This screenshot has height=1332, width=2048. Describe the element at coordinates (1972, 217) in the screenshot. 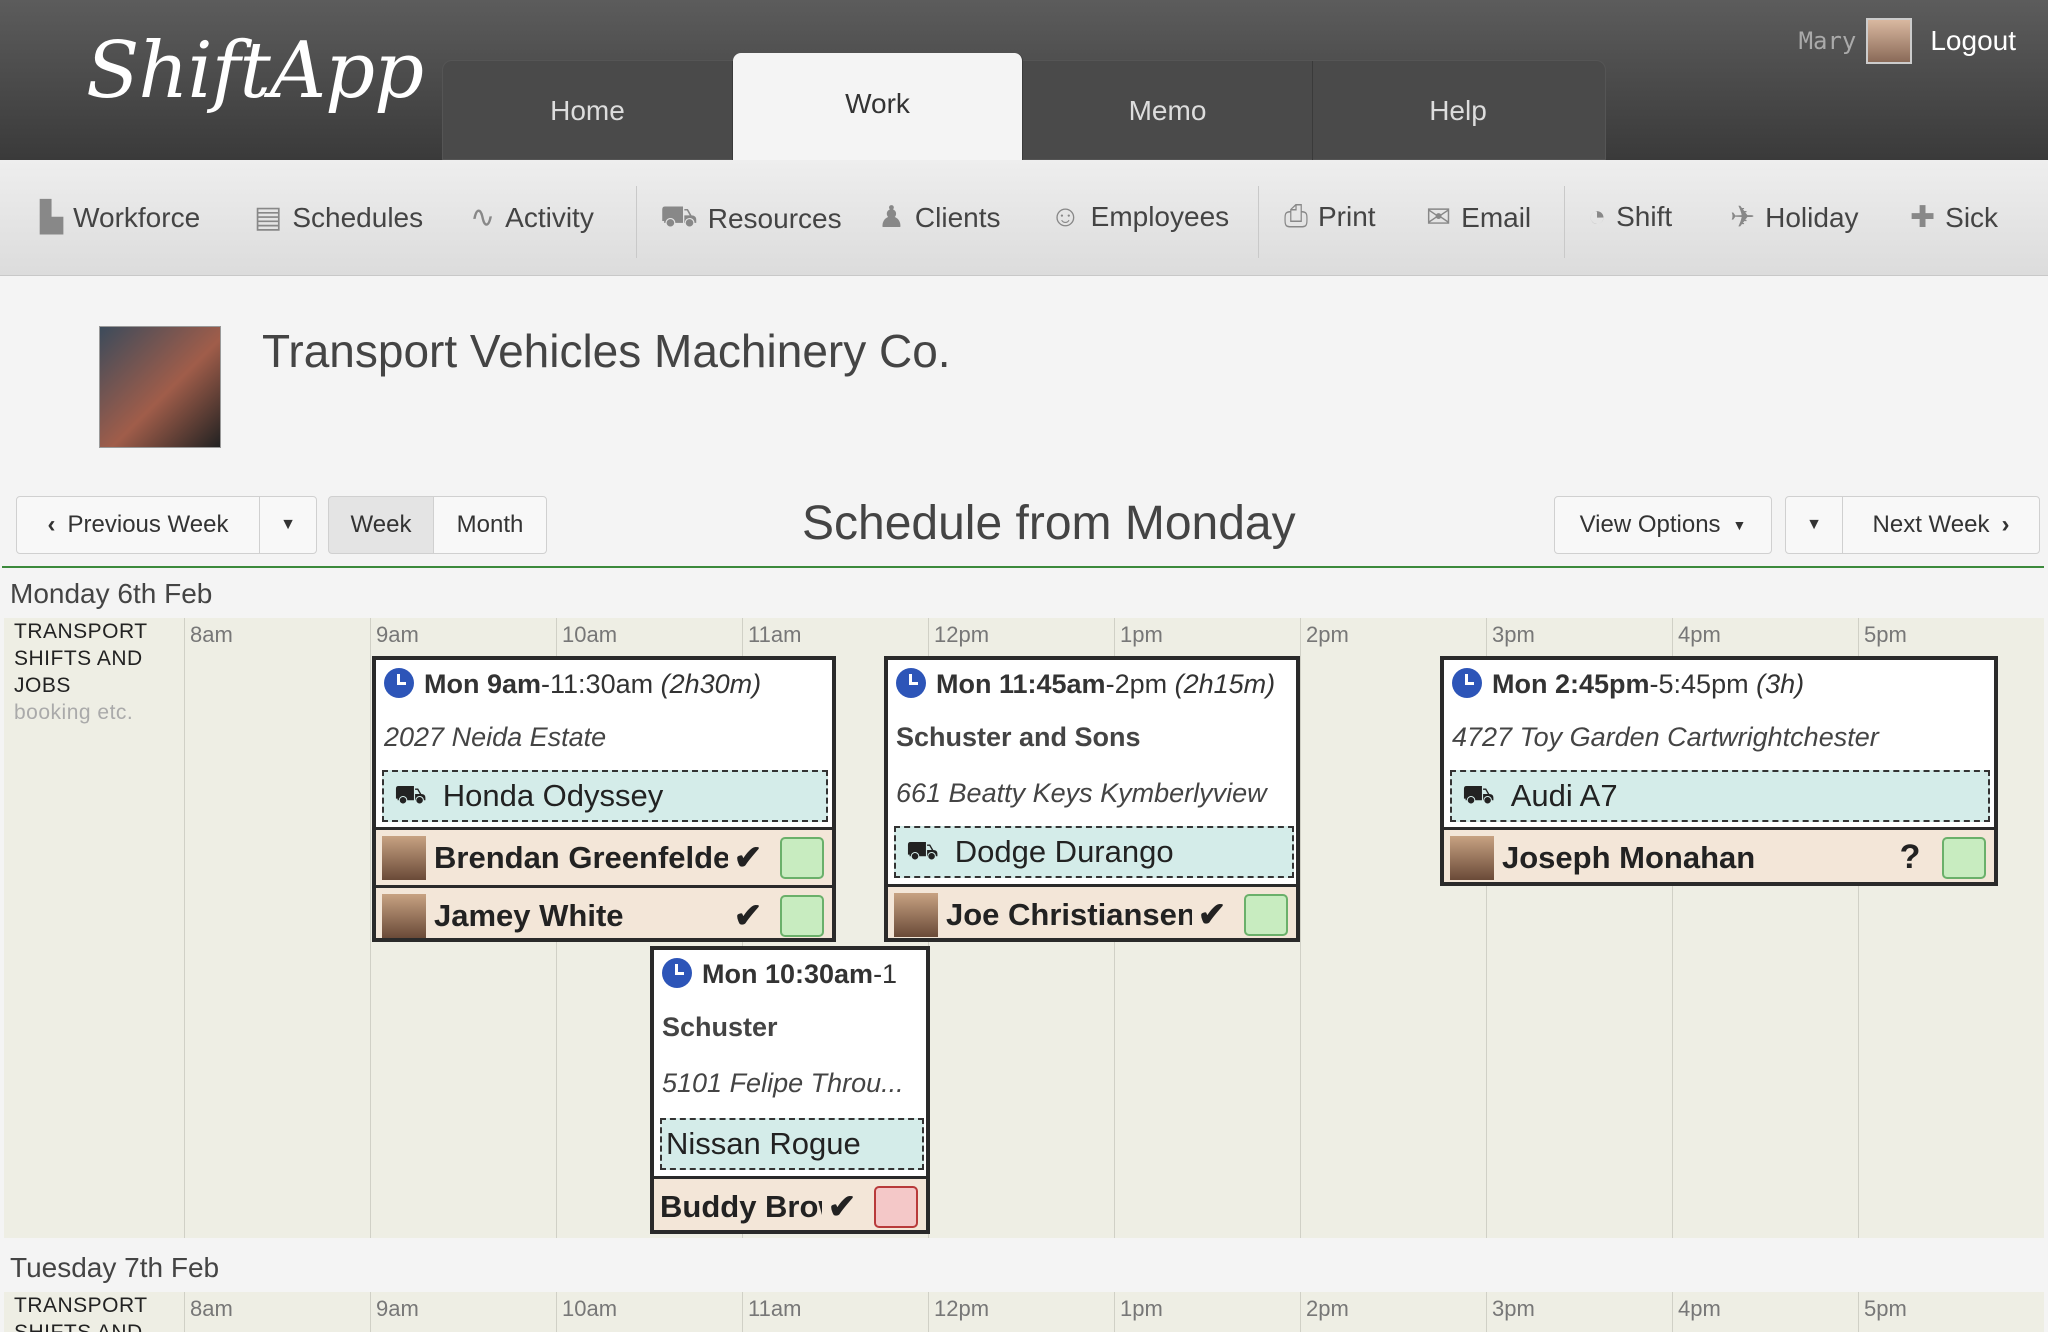

I see `toolbar-label: Sick` at that location.